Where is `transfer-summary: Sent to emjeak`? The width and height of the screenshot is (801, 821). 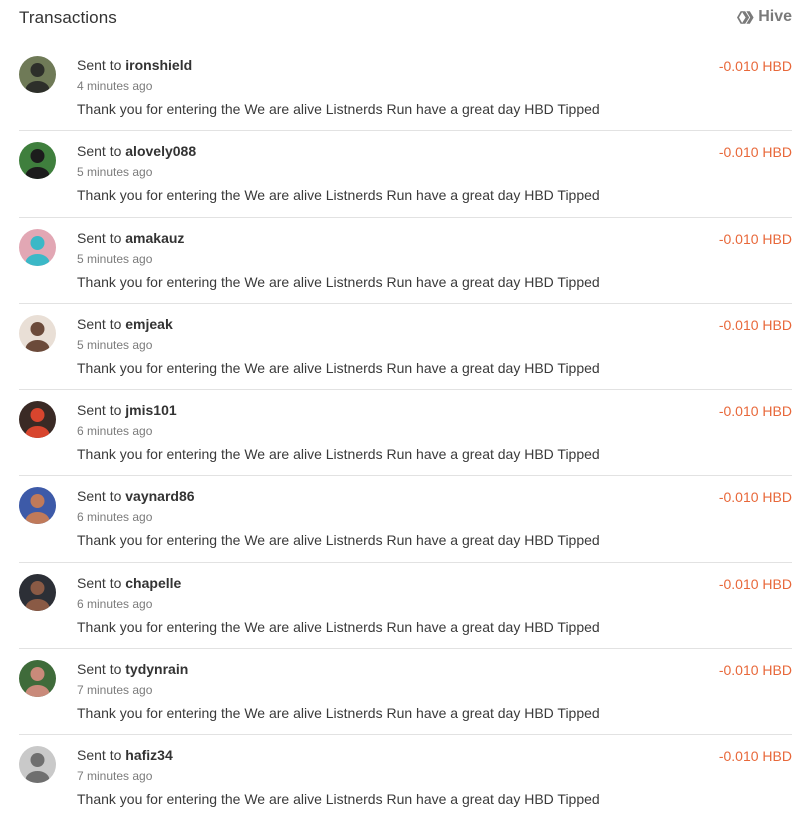
transfer-summary: Sent to emjeak is located at coordinates (125, 324).